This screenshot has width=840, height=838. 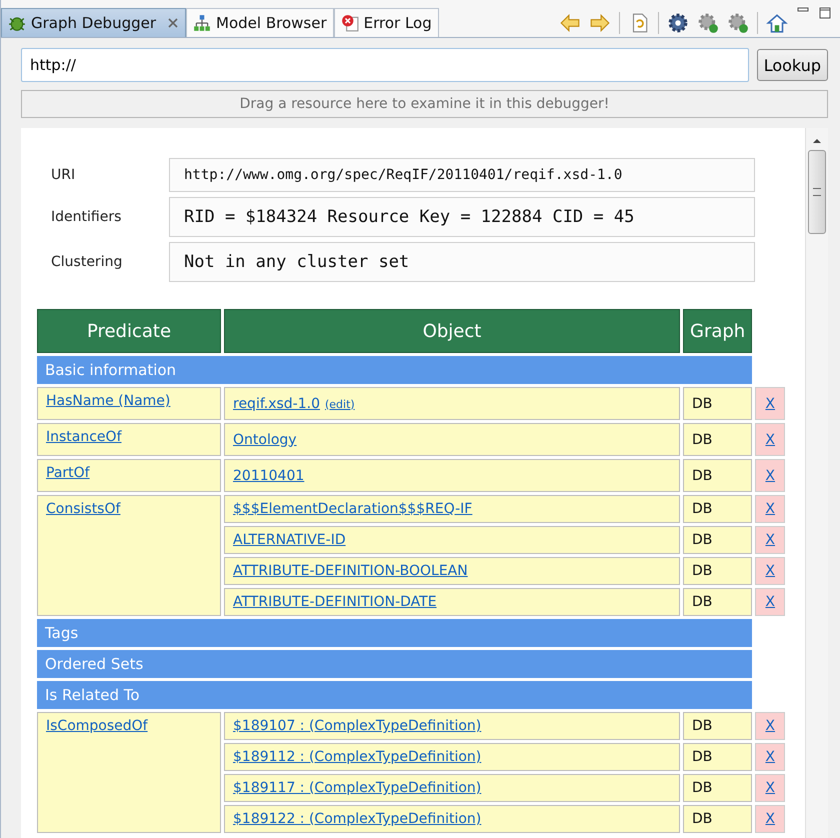 I want to click on object-link: ATTRIBUTE-DEFINITION-DATE, so click(x=335, y=602).